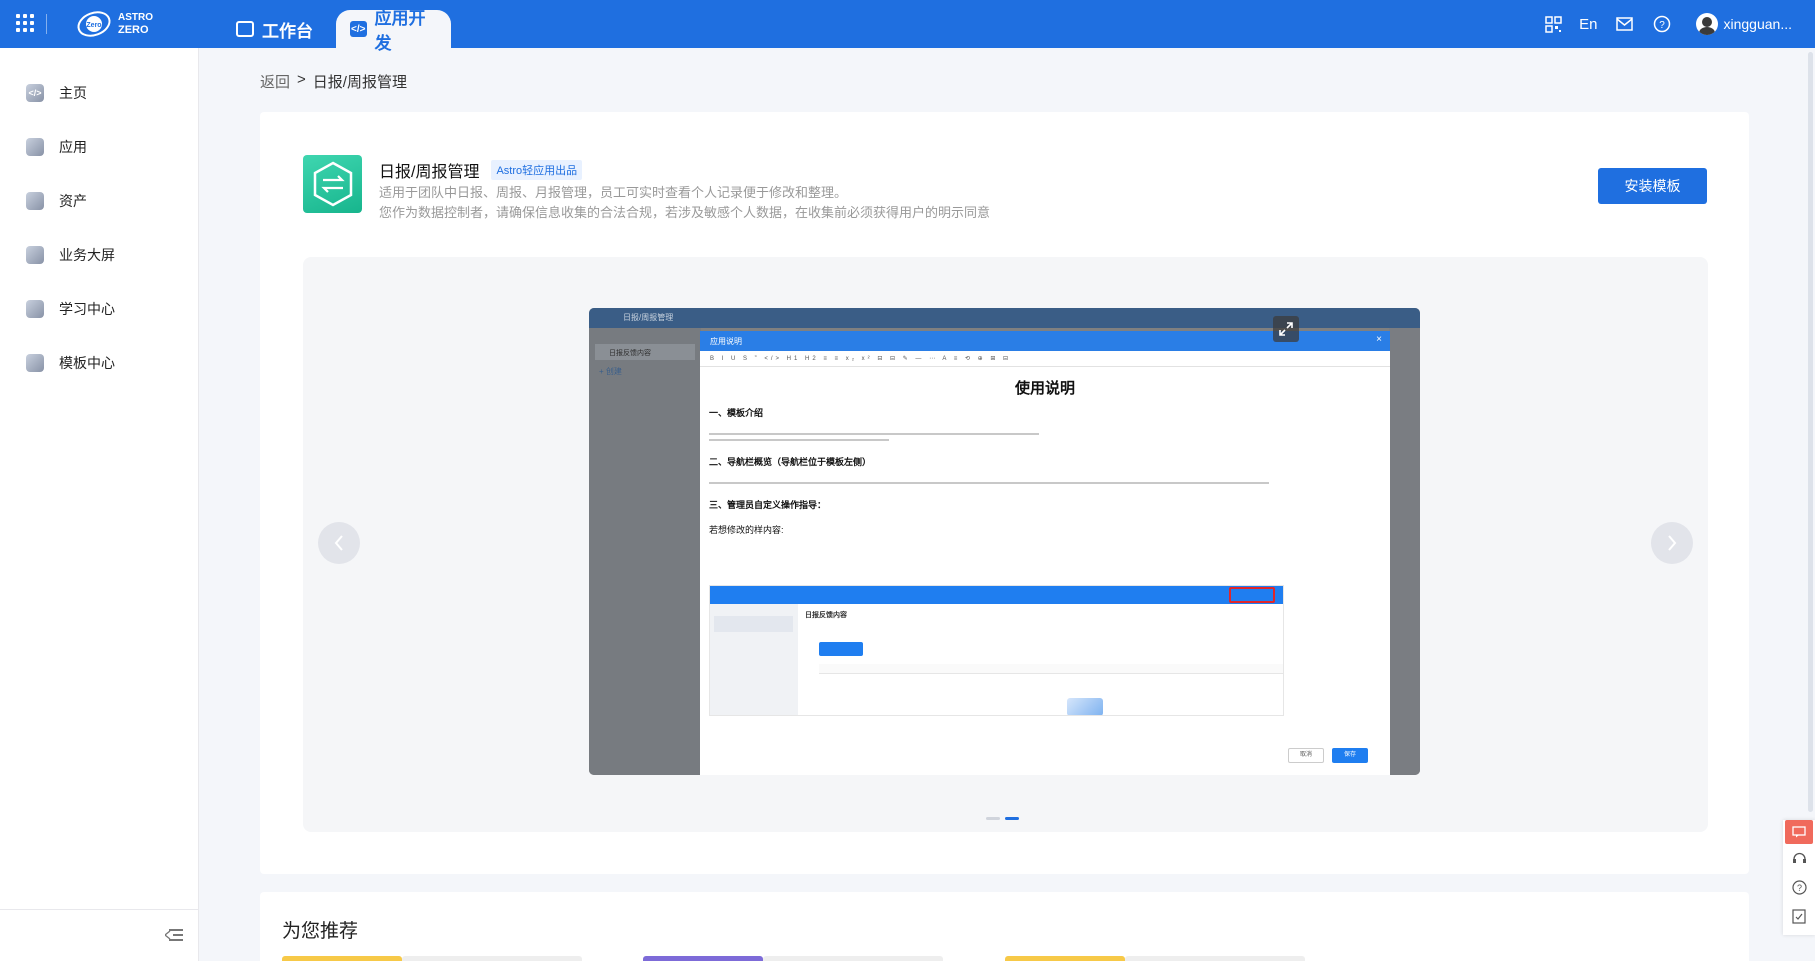  What do you see at coordinates (645, 551) in the screenshot?
I see `preview-sidebar: 日报反馈内容 + 创建` at bounding box center [645, 551].